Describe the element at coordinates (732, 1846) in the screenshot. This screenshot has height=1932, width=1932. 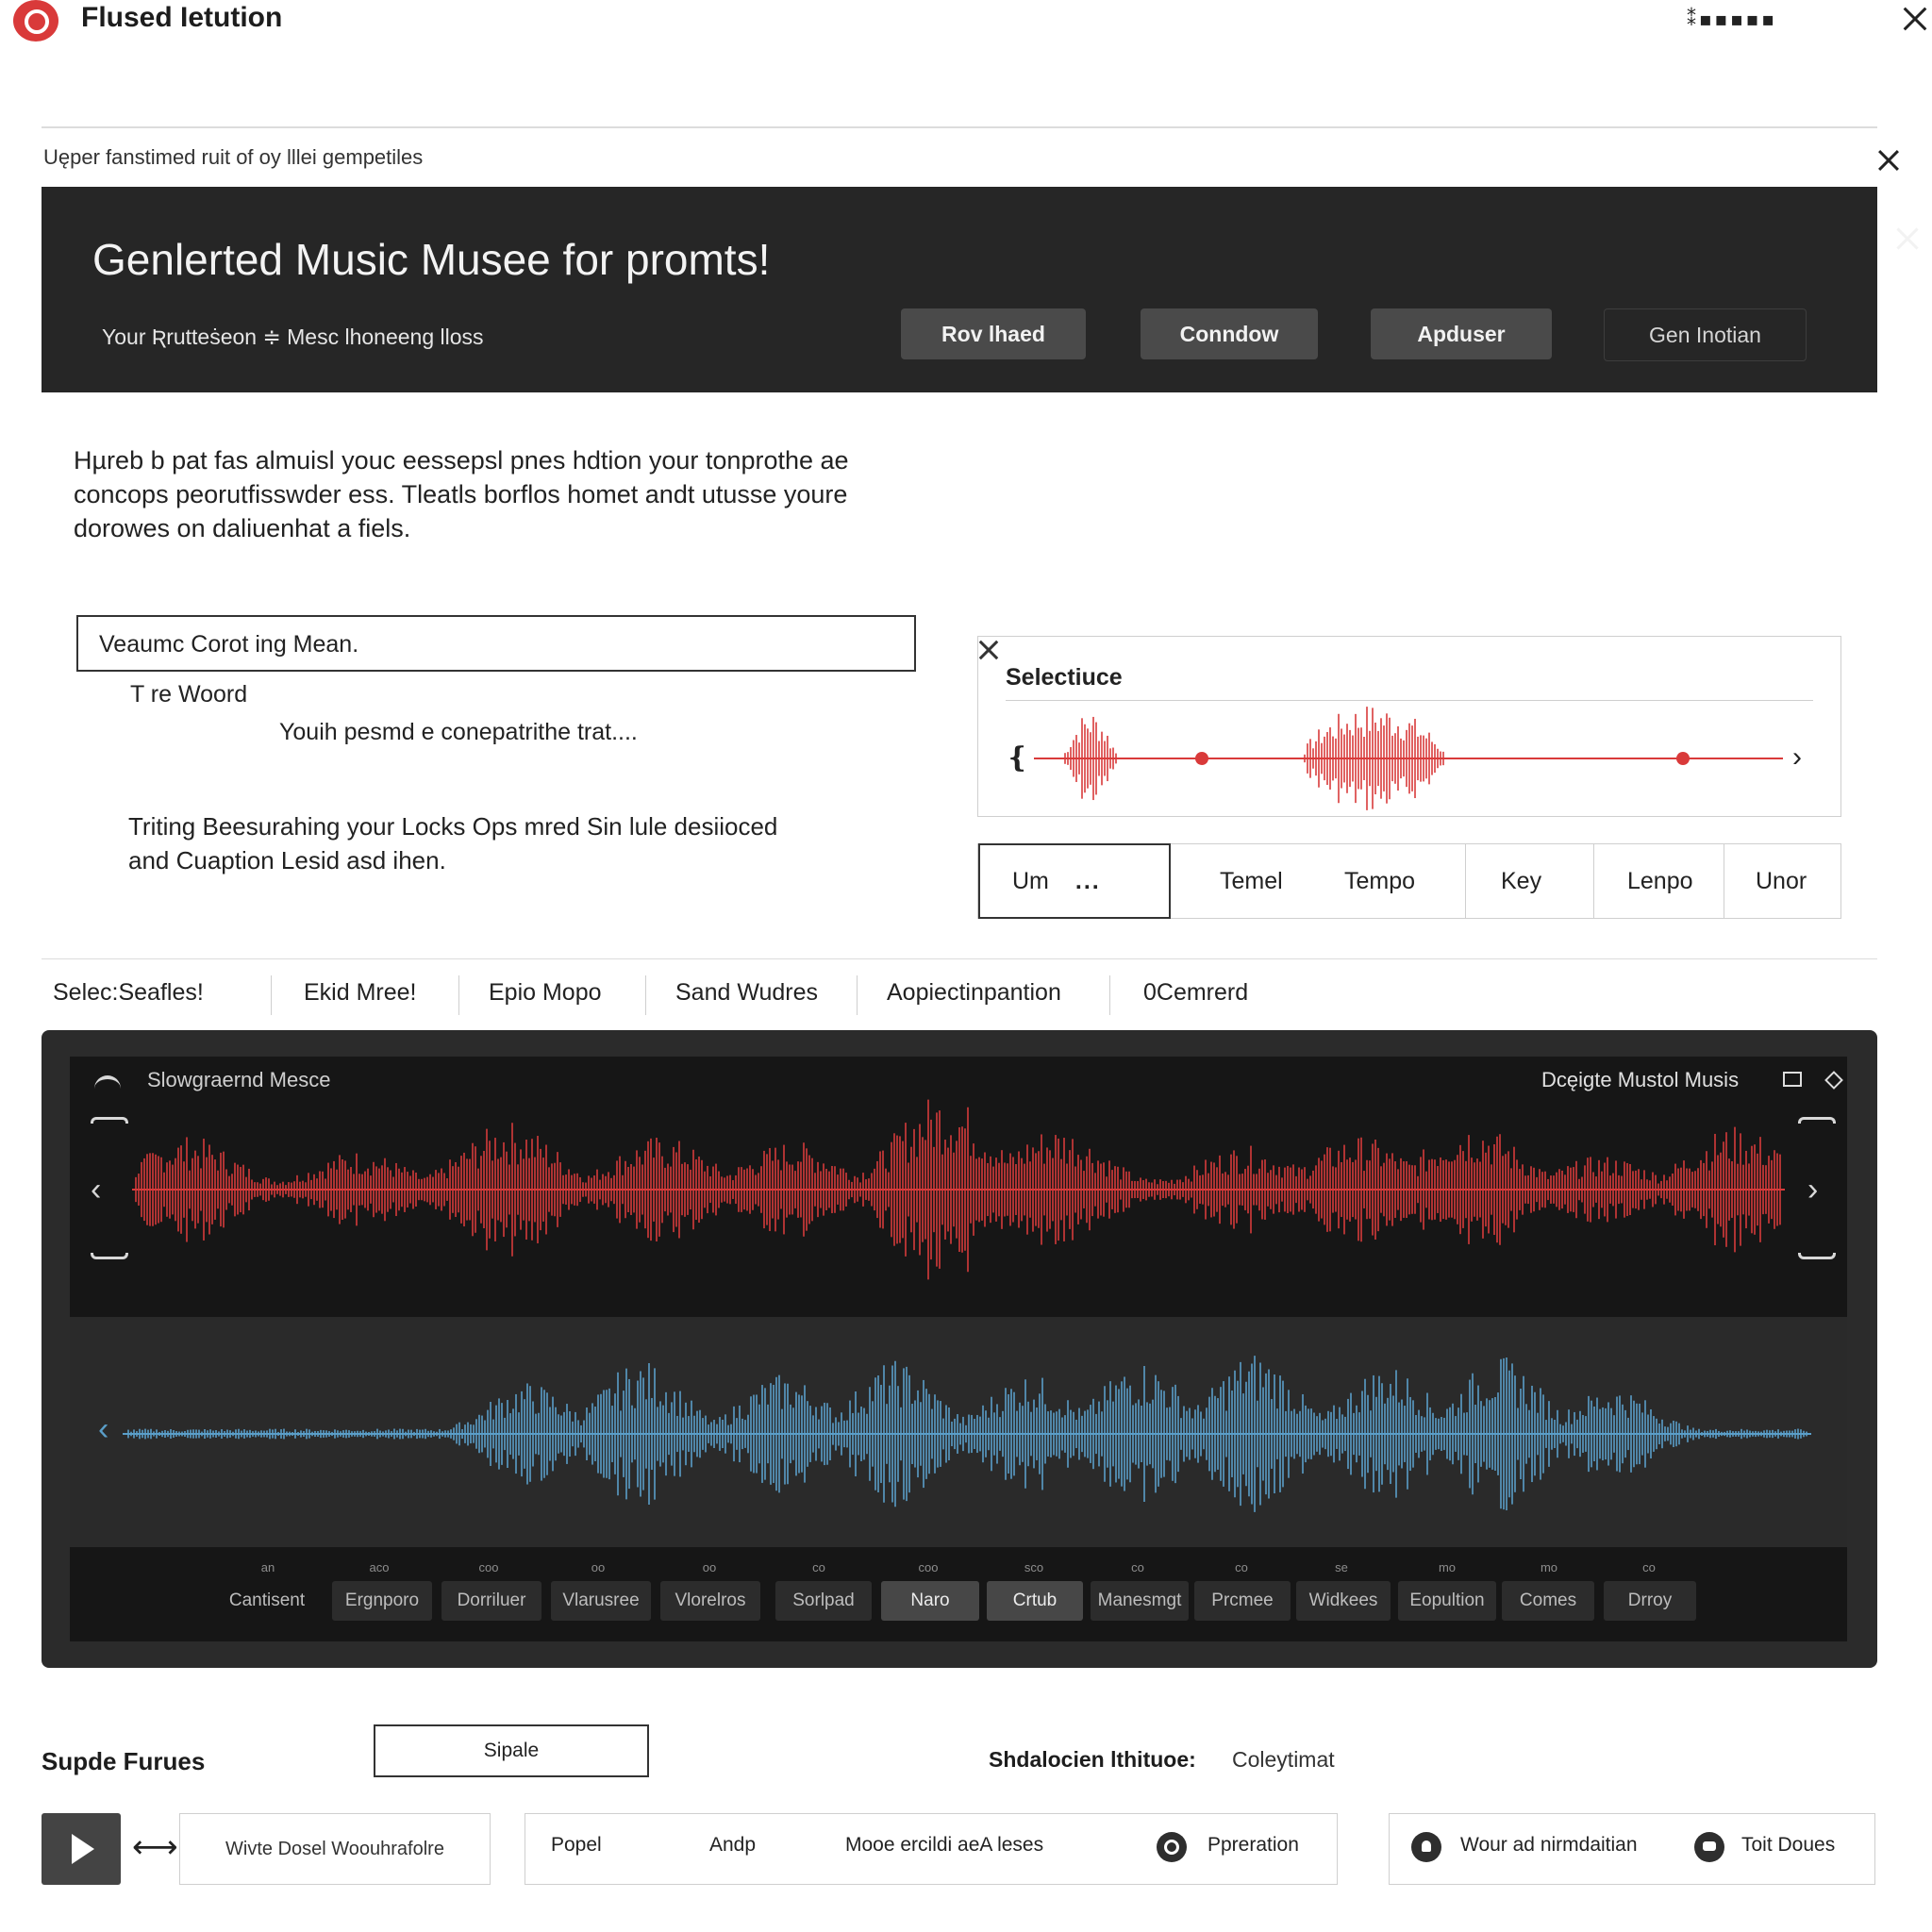
I see `option-andp: Andp` at that location.